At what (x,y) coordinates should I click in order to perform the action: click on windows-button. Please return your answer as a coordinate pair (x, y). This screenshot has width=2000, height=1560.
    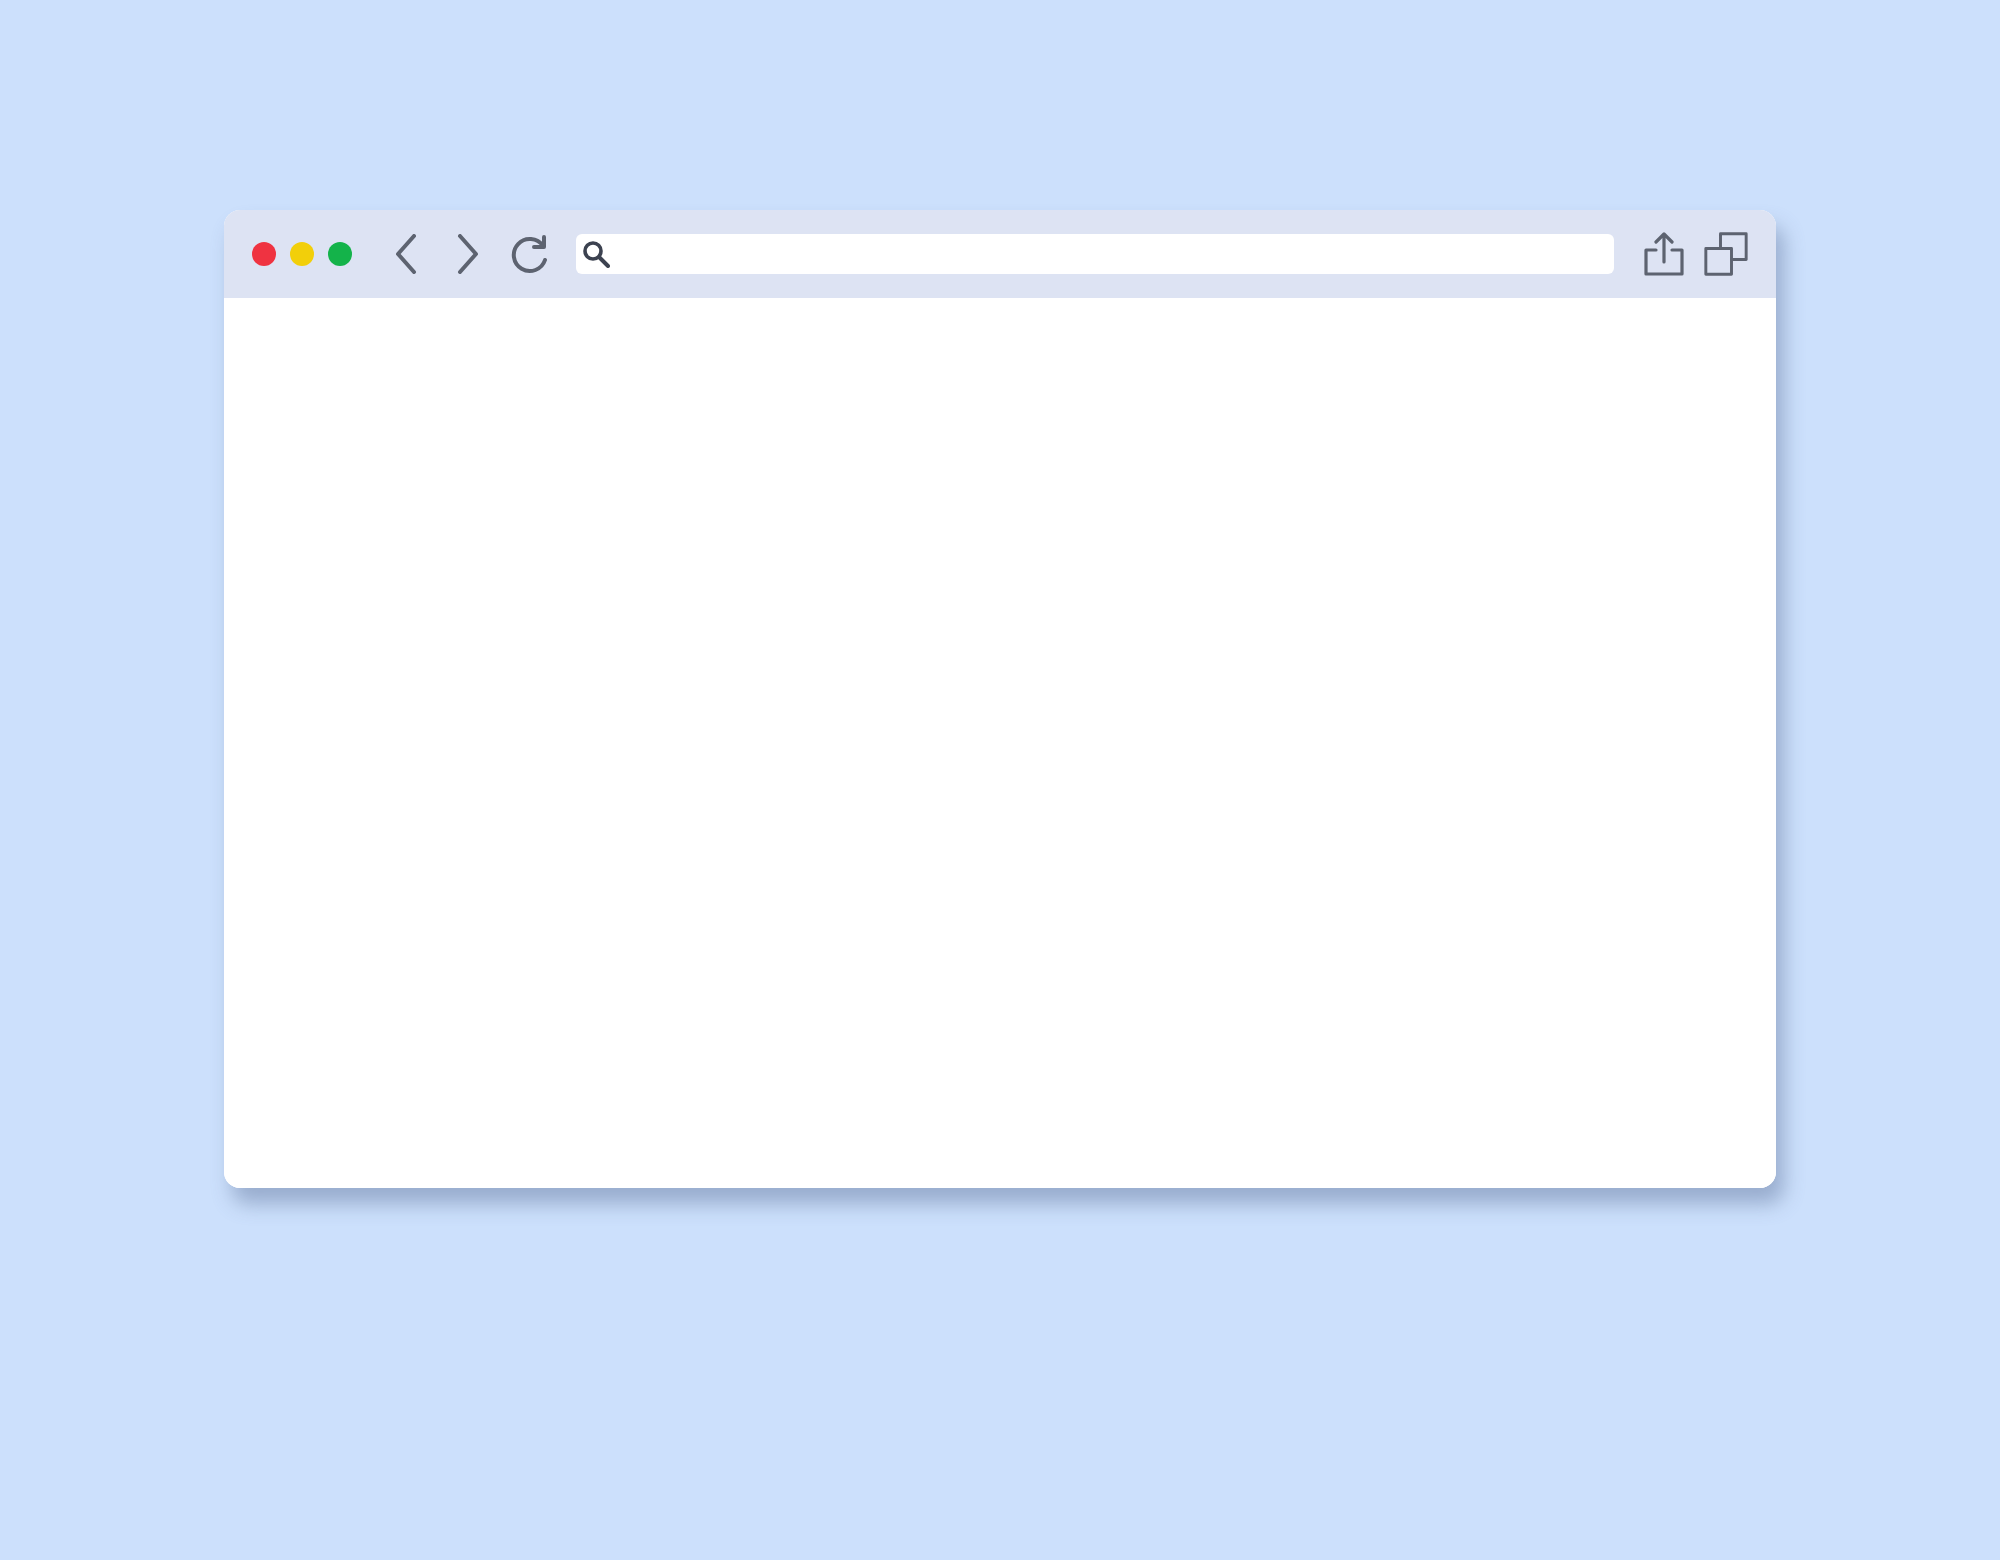
    Looking at the image, I should click on (1726, 254).